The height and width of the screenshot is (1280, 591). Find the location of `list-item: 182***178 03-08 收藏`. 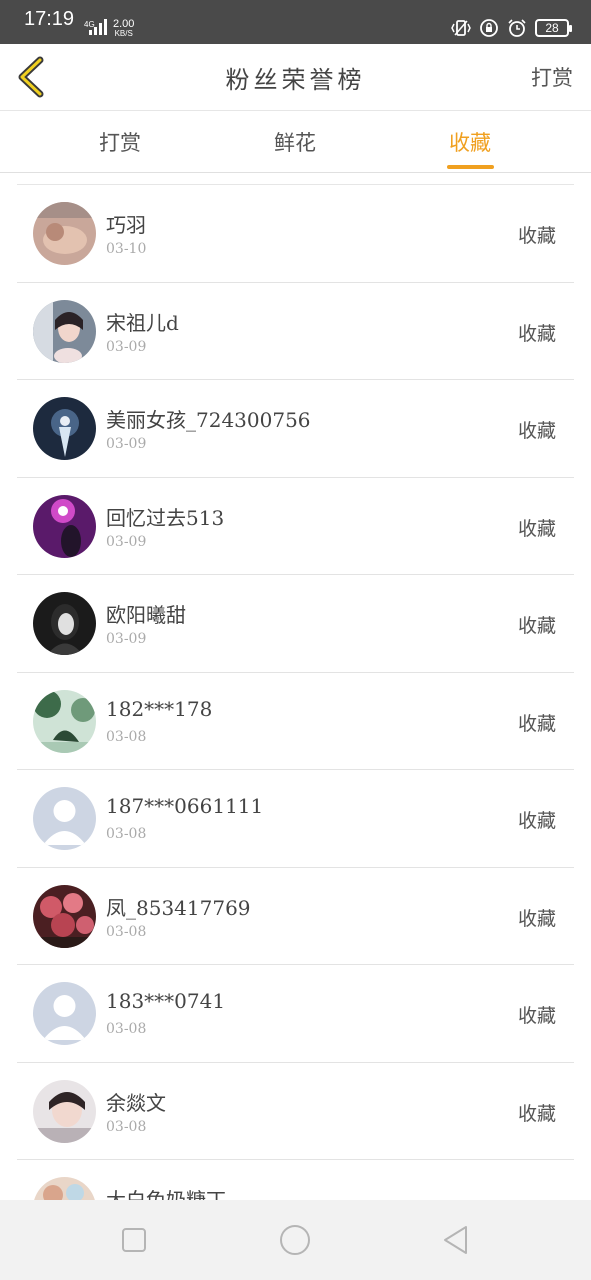

list-item: 182***178 03-08 收藏 is located at coordinates (295, 721).